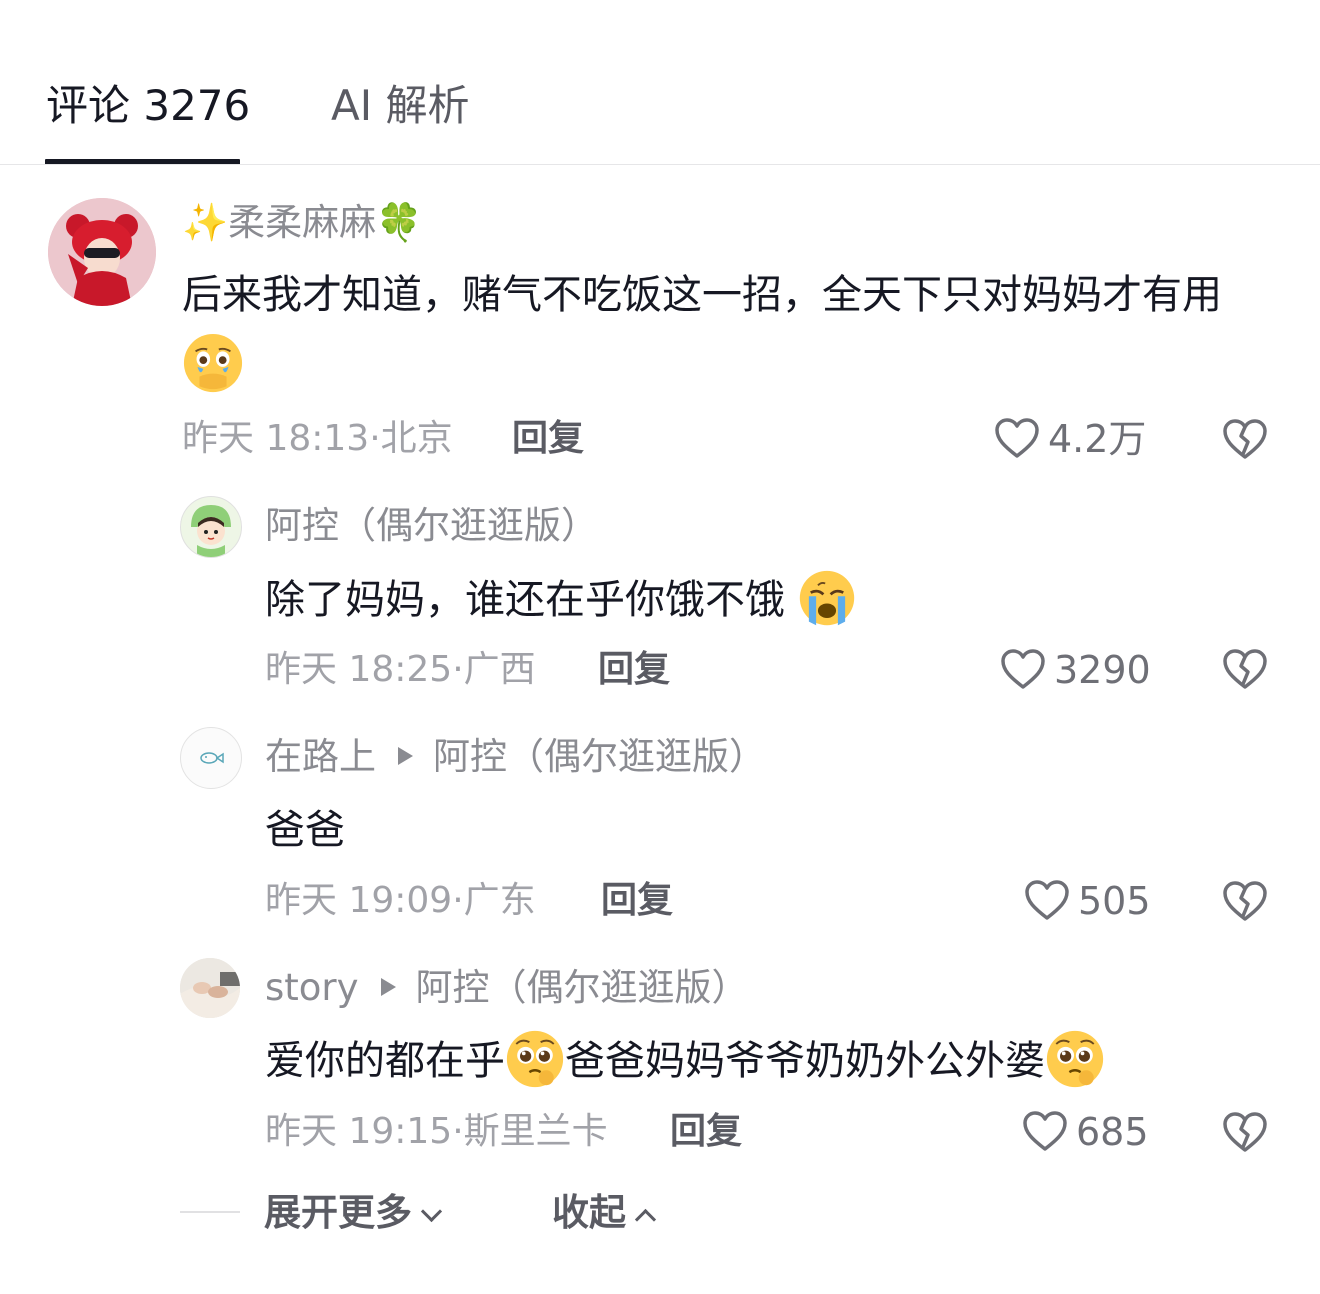  What do you see at coordinates (765, 1061) in the screenshot?
I see `comment-text: 爱你的都在乎 爸爸妈妈爷爷奶奶外公外婆` at bounding box center [765, 1061].